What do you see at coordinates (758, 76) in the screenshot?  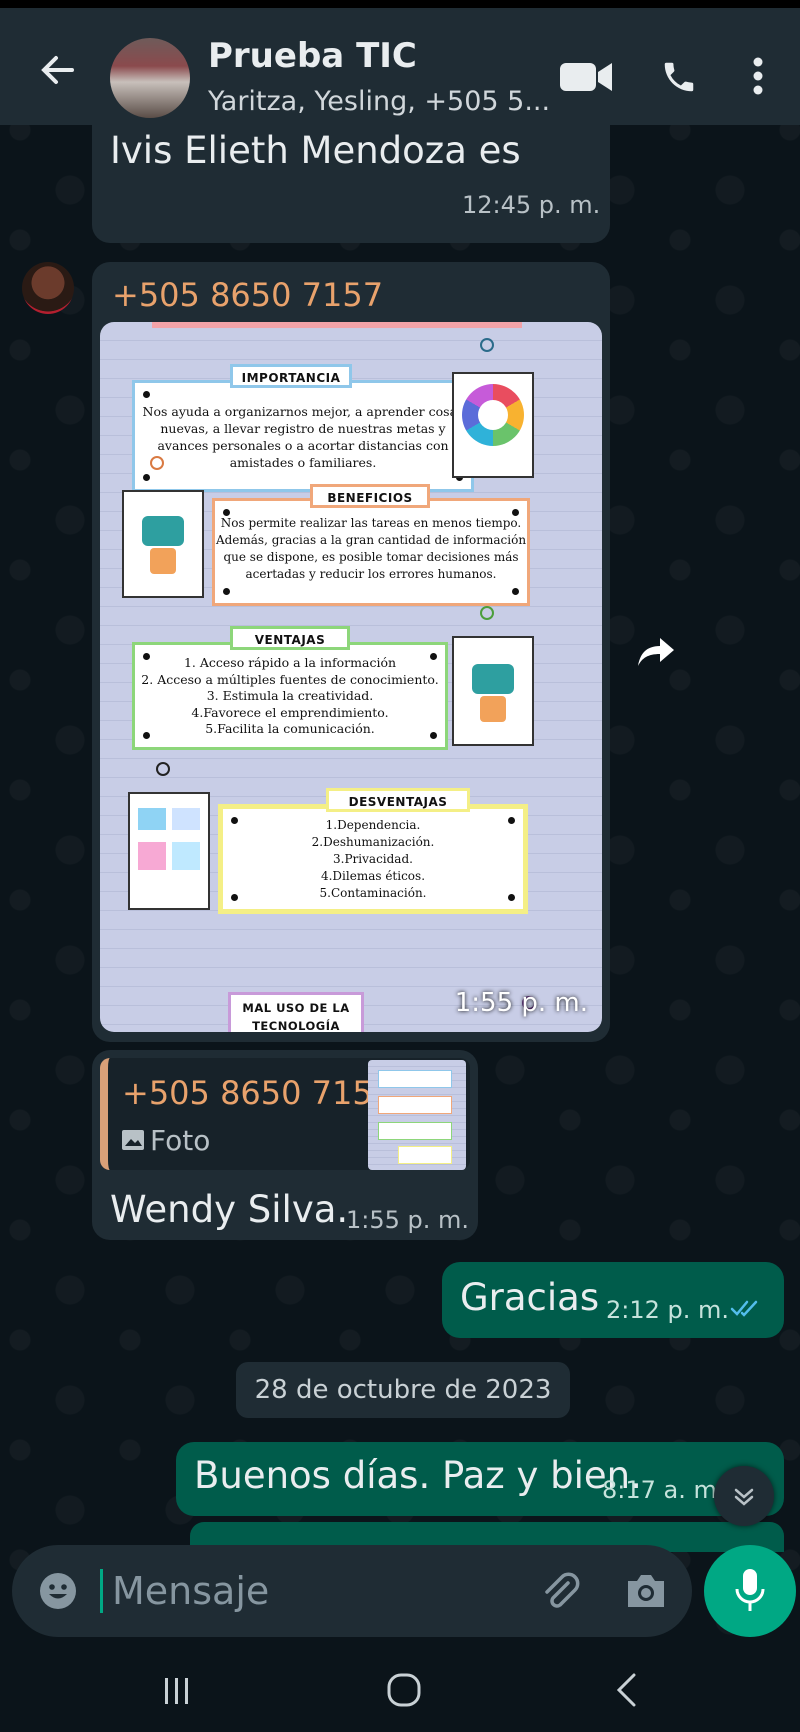 I see `more-options-icon` at bounding box center [758, 76].